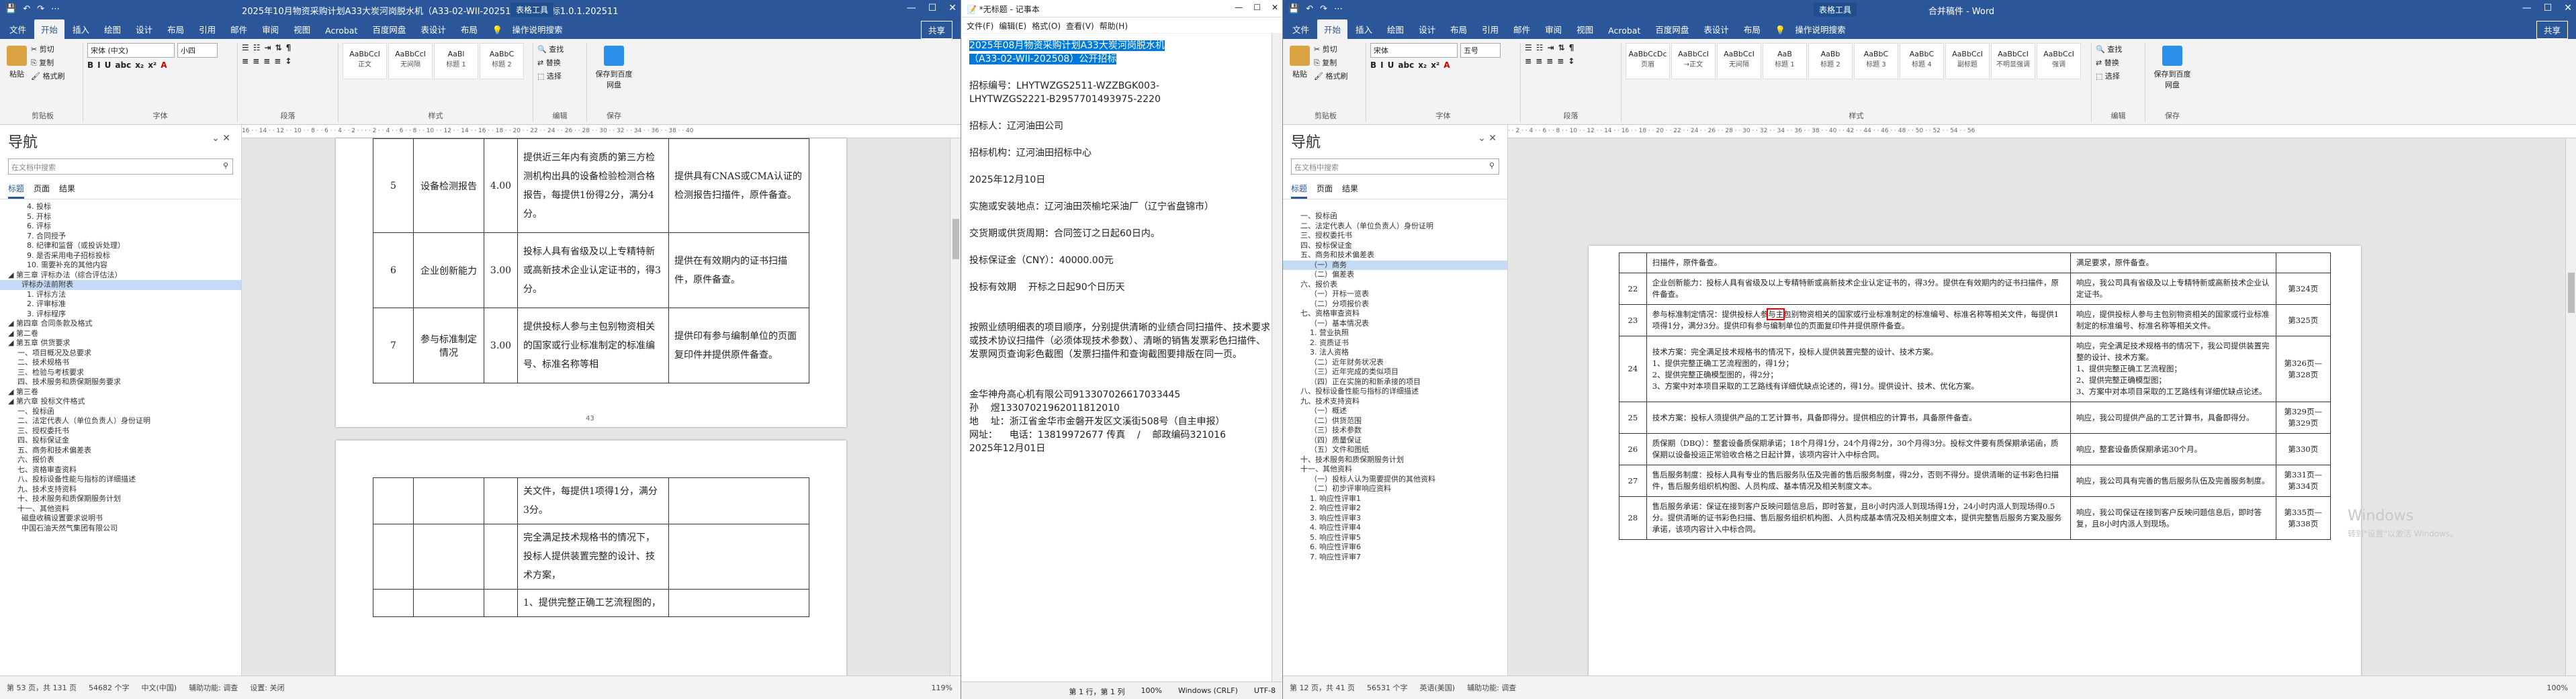 This screenshot has height=699, width=2576. I want to click on style-tile: AaBbCcI 强调, so click(2059, 61).